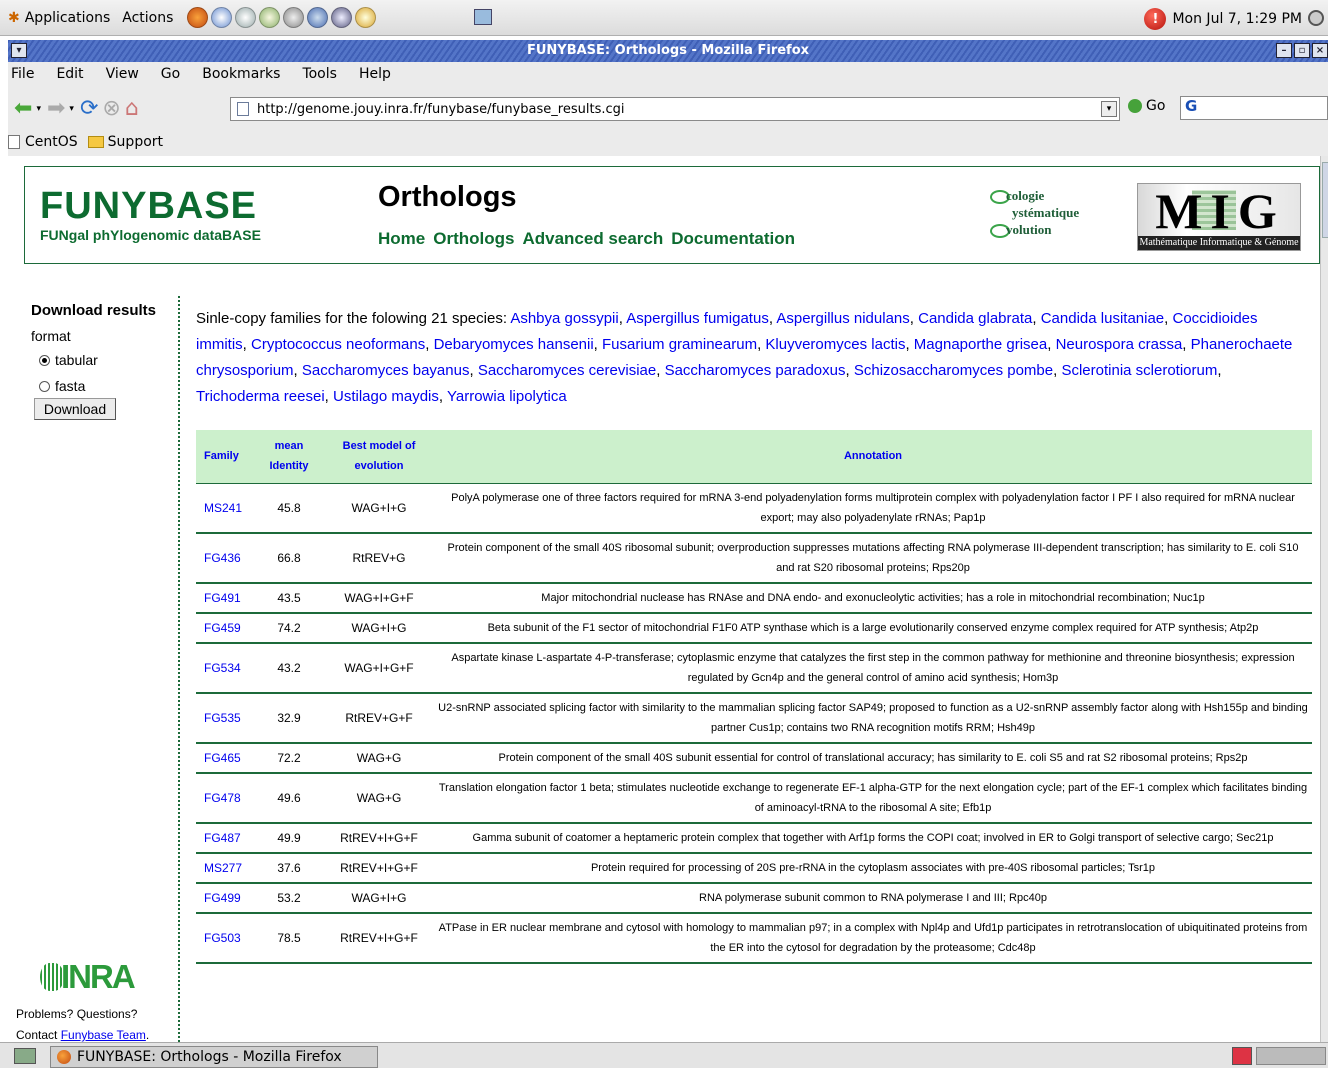 The height and width of the screenshot is (1068, 1328). Describe the element at coordinates (198, 17) in the screenshot. I see `firefox-launcher-icon` at that location.